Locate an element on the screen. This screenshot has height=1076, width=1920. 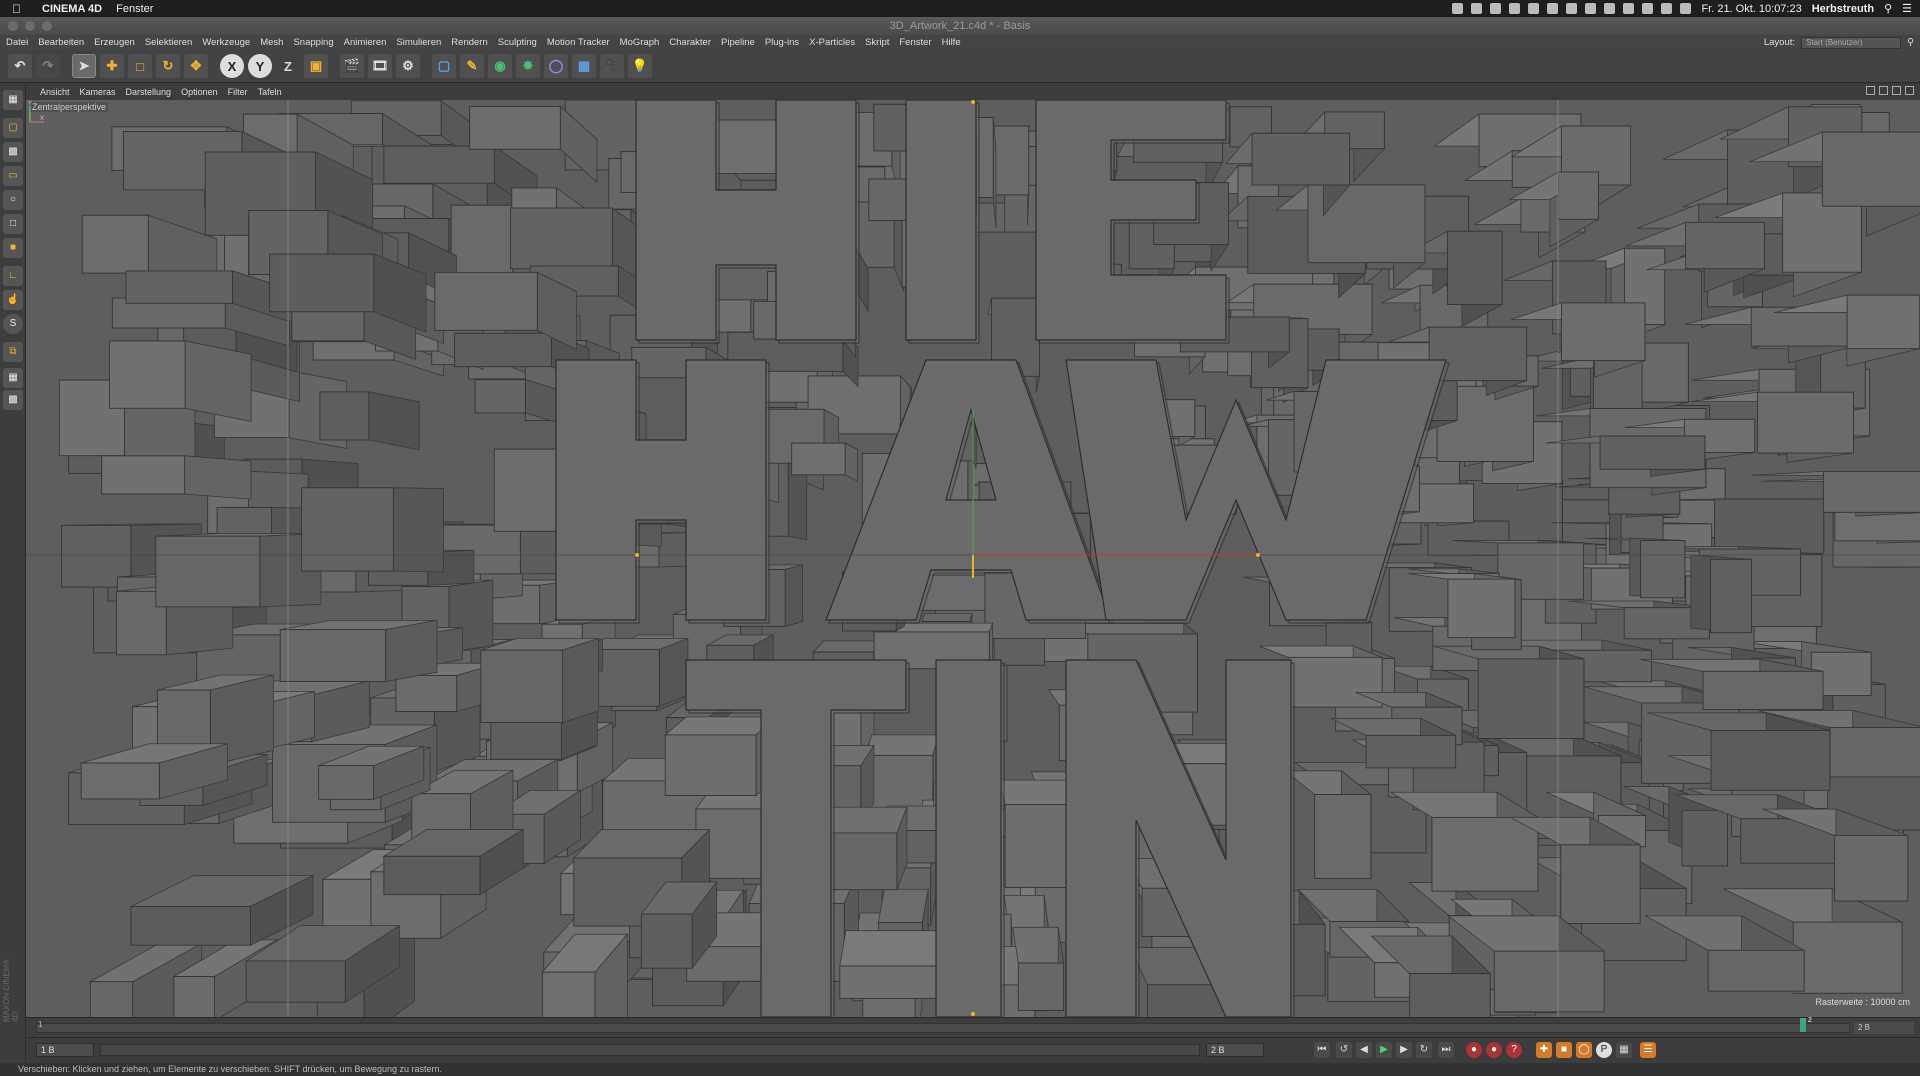
workplane-lock-icon: ▦ is located at coordinates (13, 378).